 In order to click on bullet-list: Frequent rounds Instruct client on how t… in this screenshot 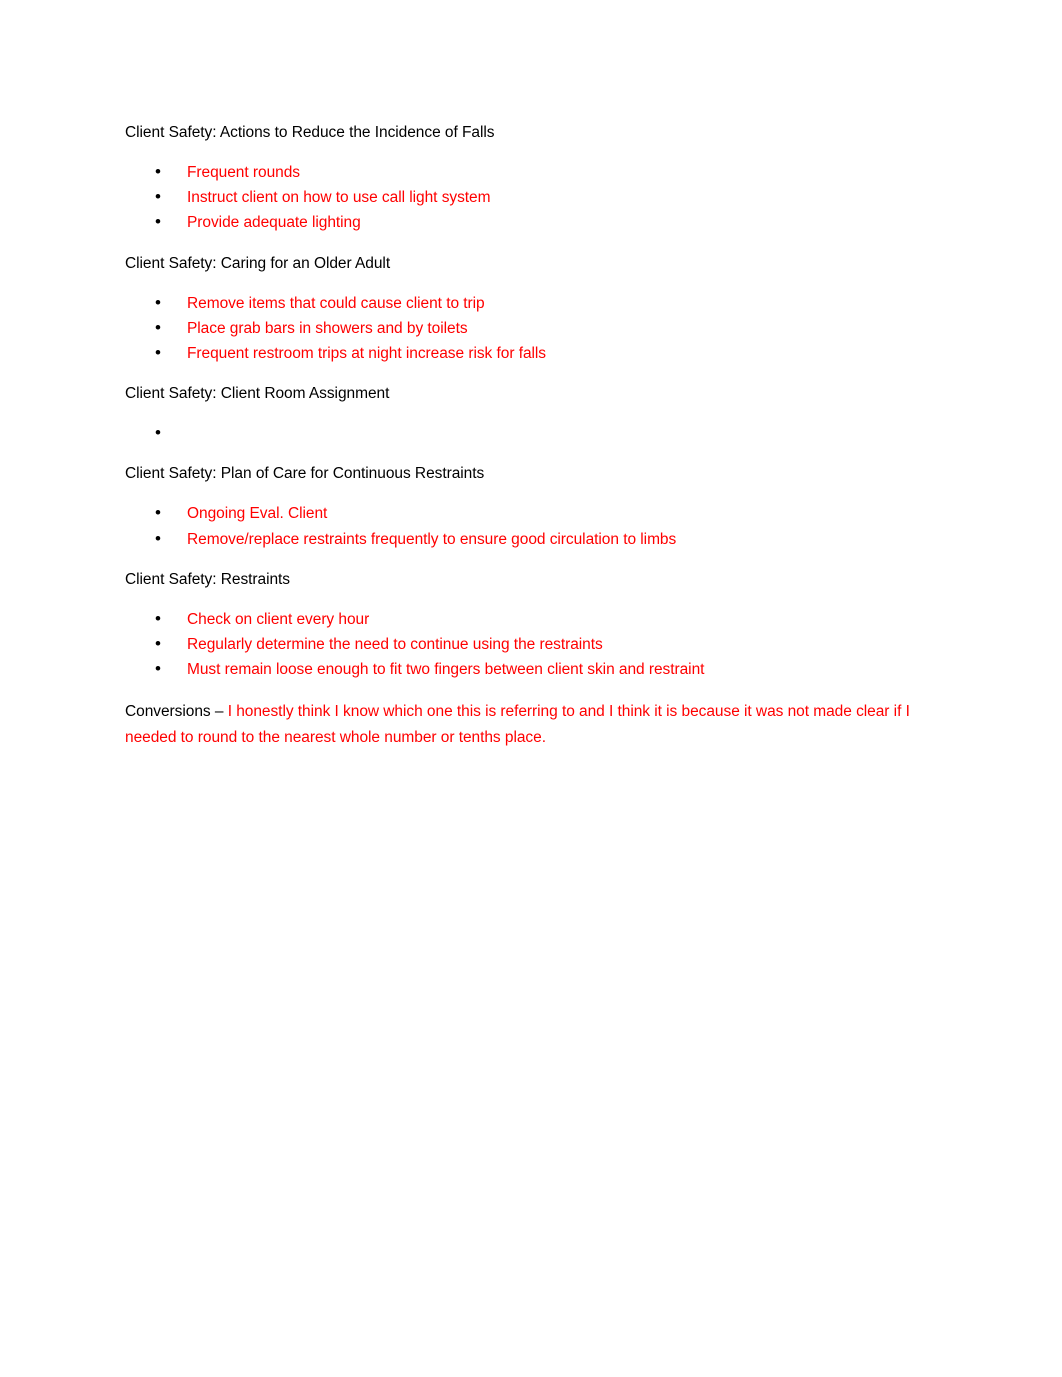, I will do `click(531, 197)`.